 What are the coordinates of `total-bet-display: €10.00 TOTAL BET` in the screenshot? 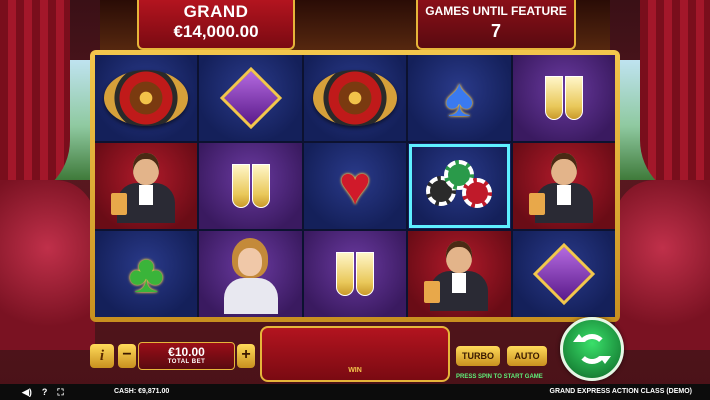 It's located at (186, 356).